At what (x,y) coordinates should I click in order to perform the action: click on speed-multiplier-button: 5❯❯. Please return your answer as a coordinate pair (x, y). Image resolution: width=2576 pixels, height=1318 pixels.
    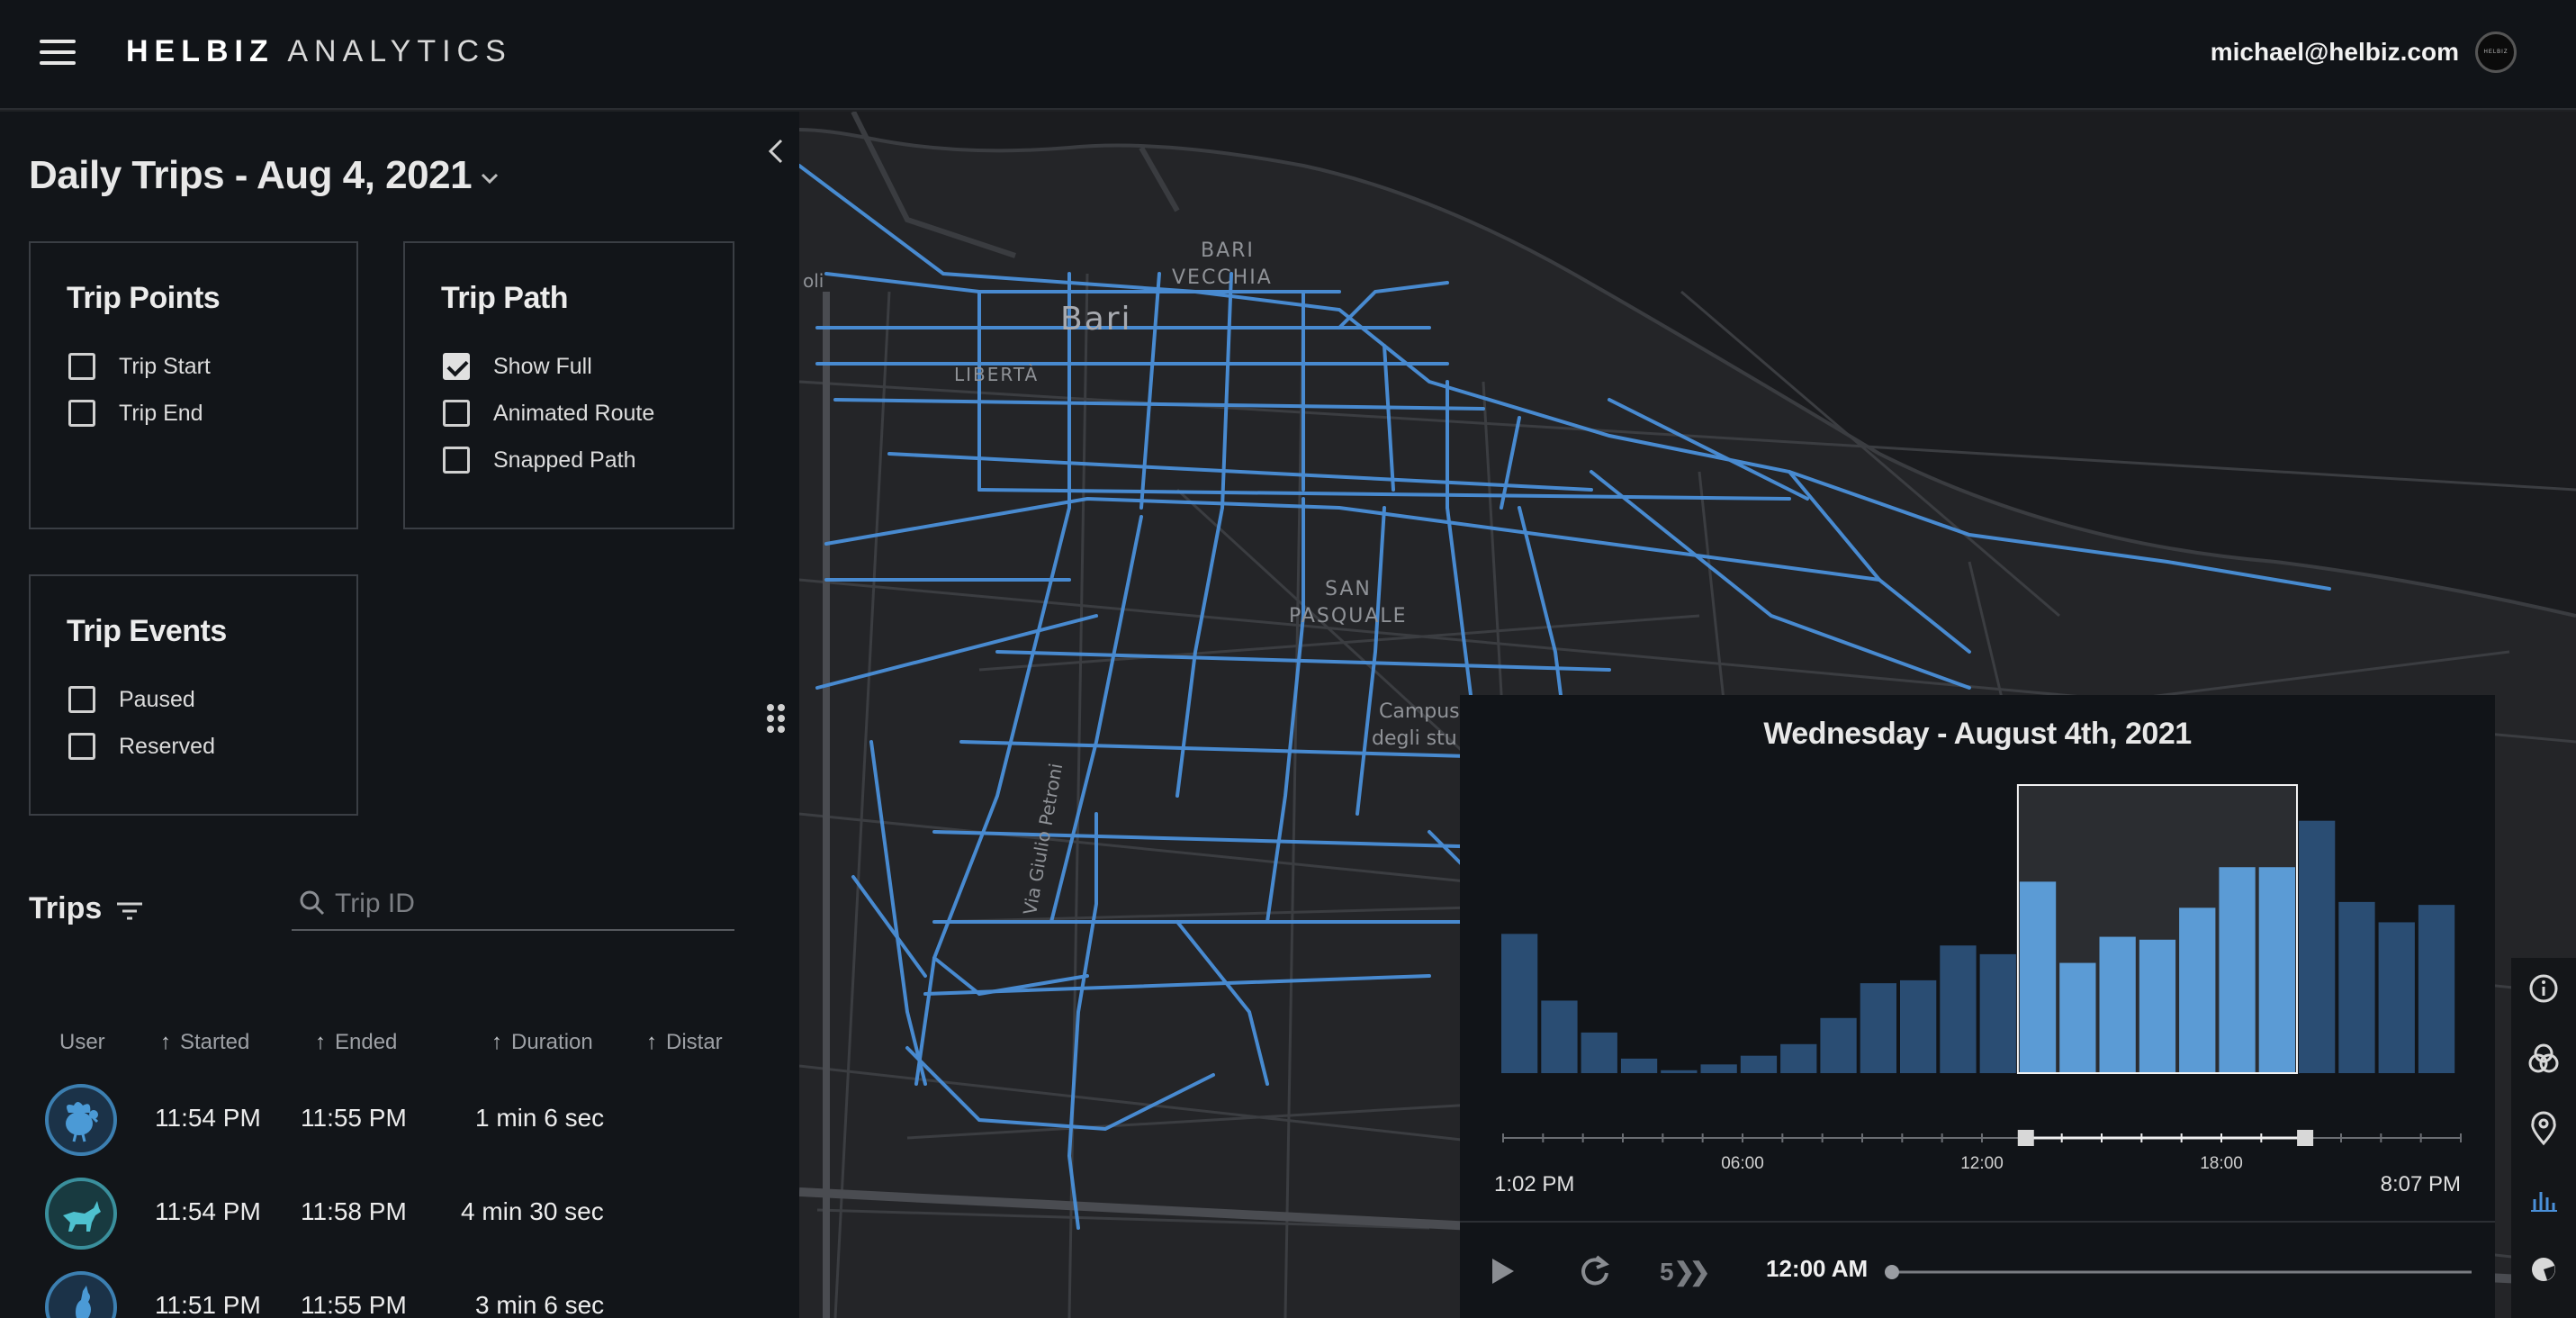
    Looking at the image, I should click on (1685, 1271).